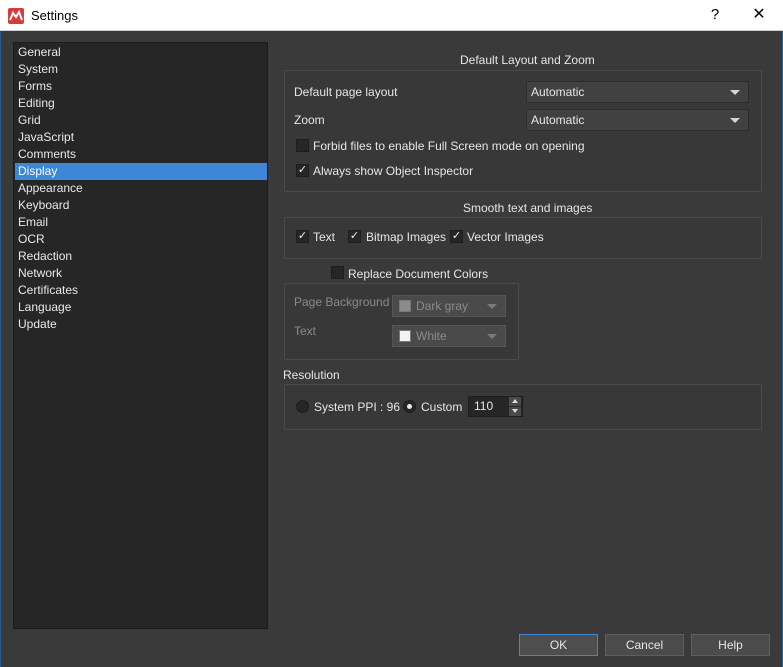  What do you see at coordinates (391, 15) in the screenshot?
I see `title-bar: Settings ? ✕` at bounding box center [391, 15].